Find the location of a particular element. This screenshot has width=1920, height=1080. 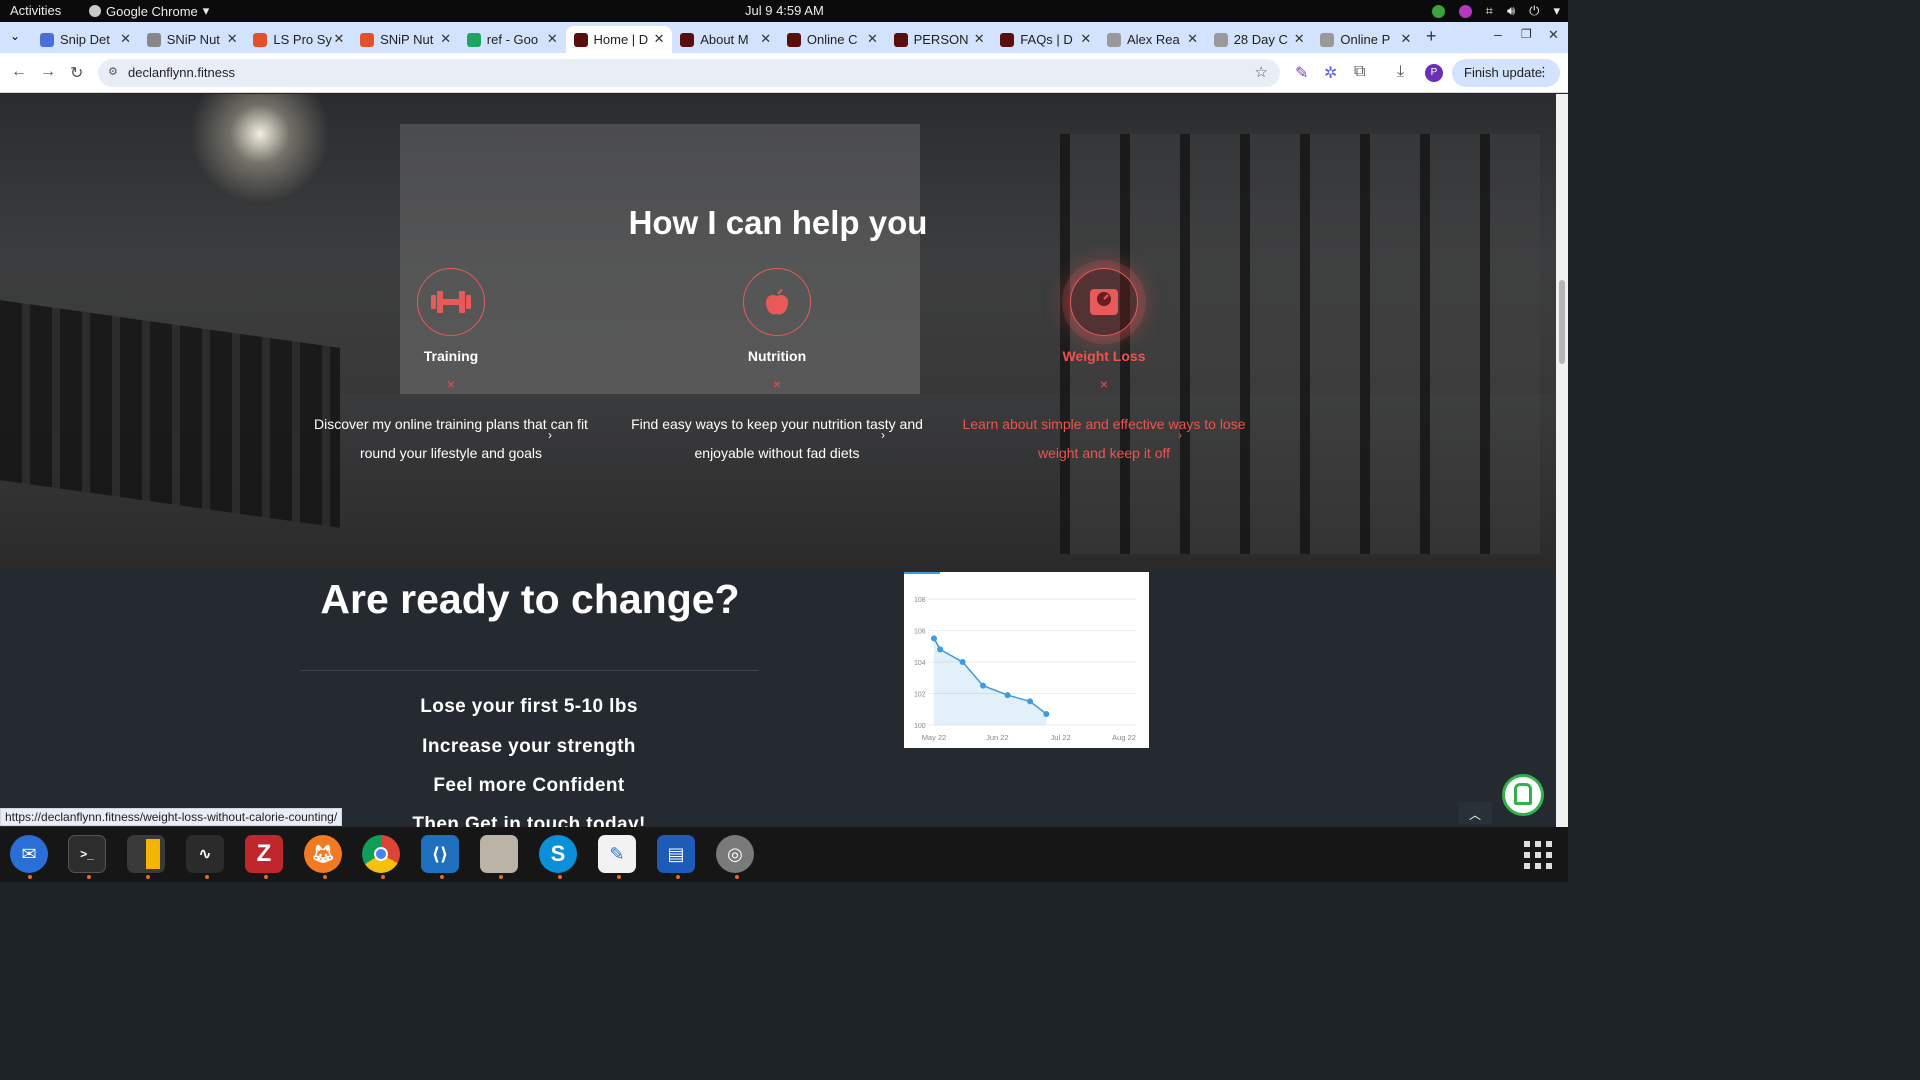

tab: Snip Det ✕ is located at coordinates (85, 39).